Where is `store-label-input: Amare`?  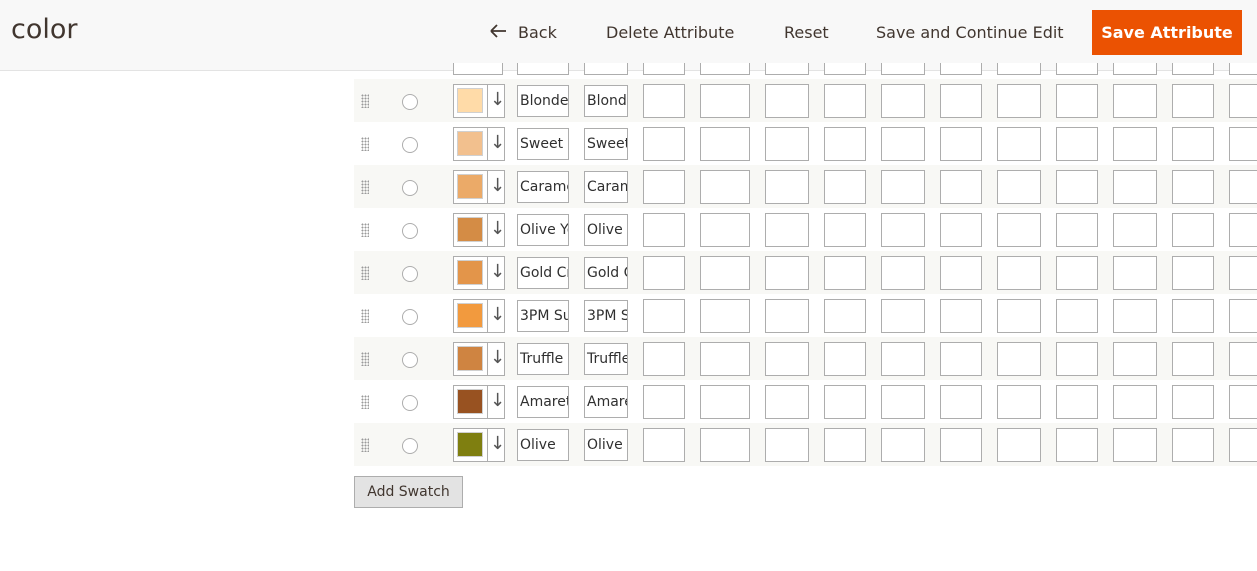 store-label-input: Amare is located at coordinates (606, 402).